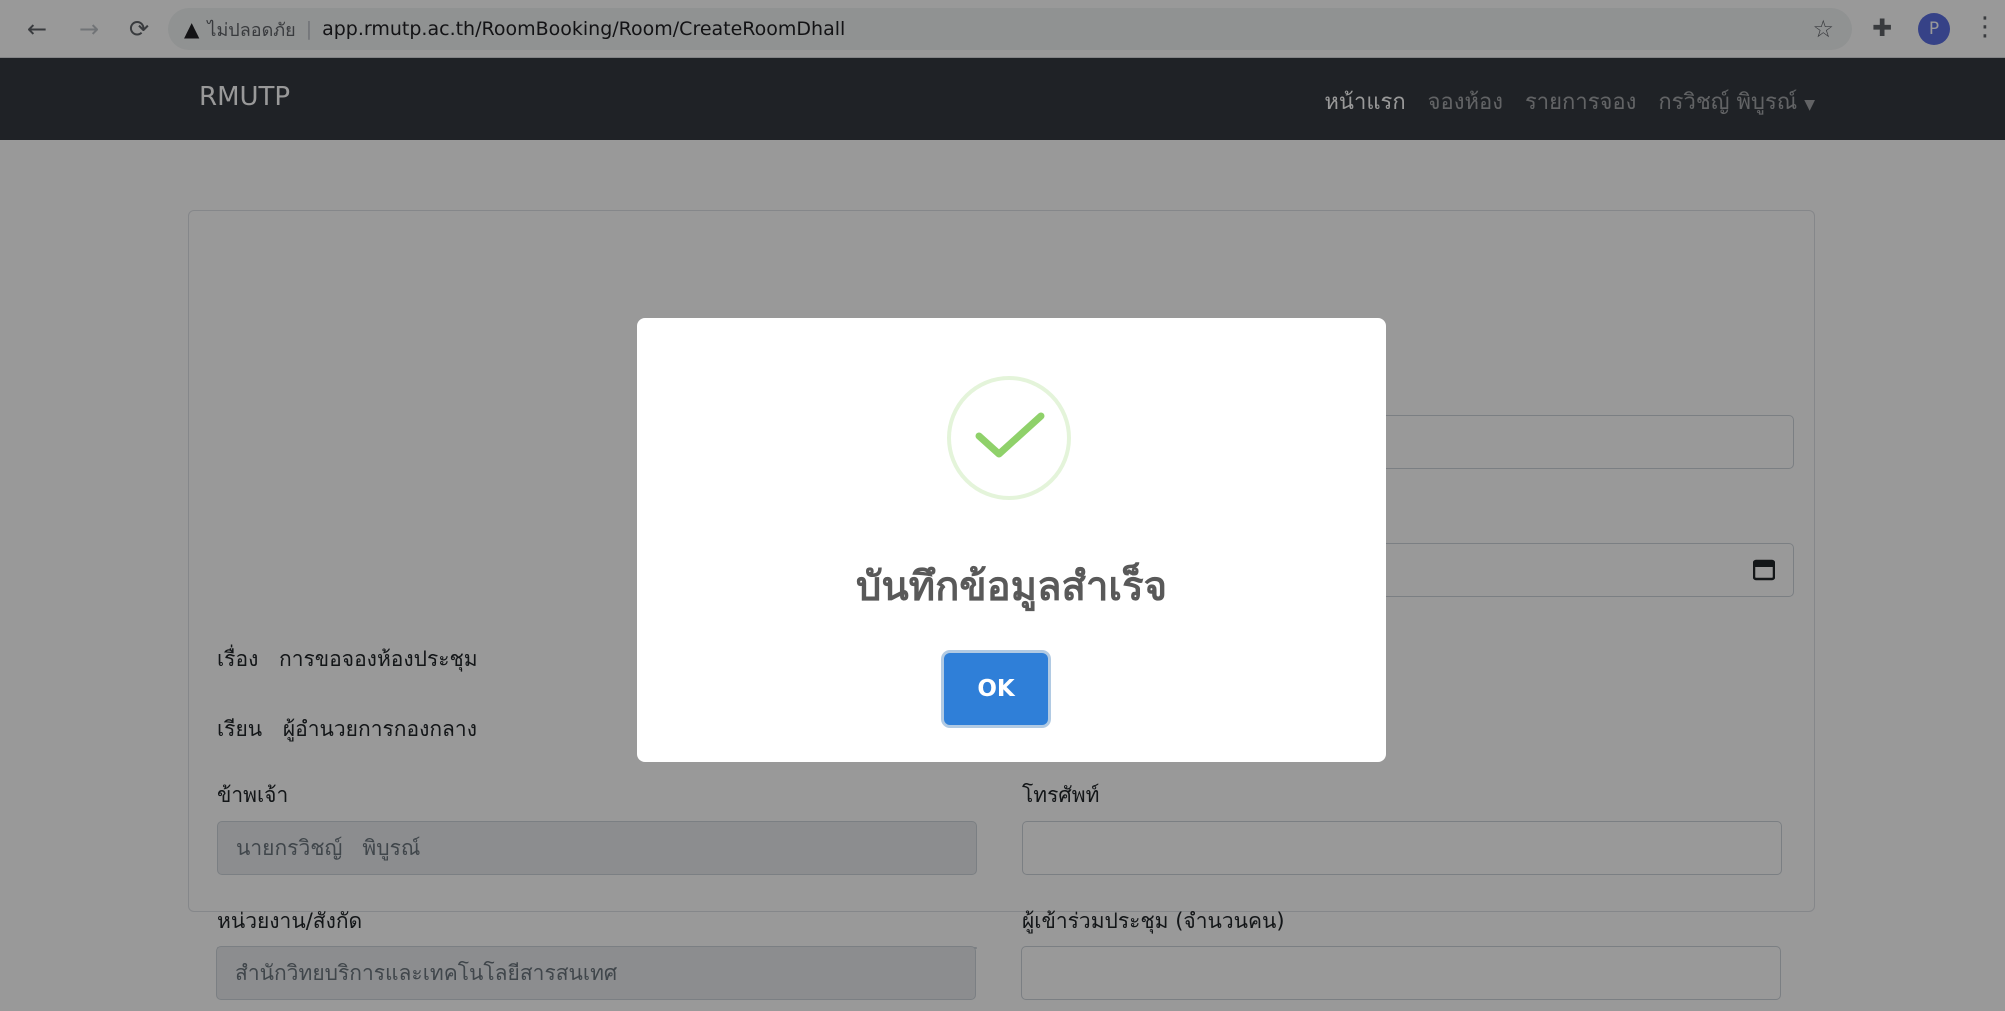 This screenshot has height=1011, width=2005. I want to click on success-check-icon, so click(1009, 438).